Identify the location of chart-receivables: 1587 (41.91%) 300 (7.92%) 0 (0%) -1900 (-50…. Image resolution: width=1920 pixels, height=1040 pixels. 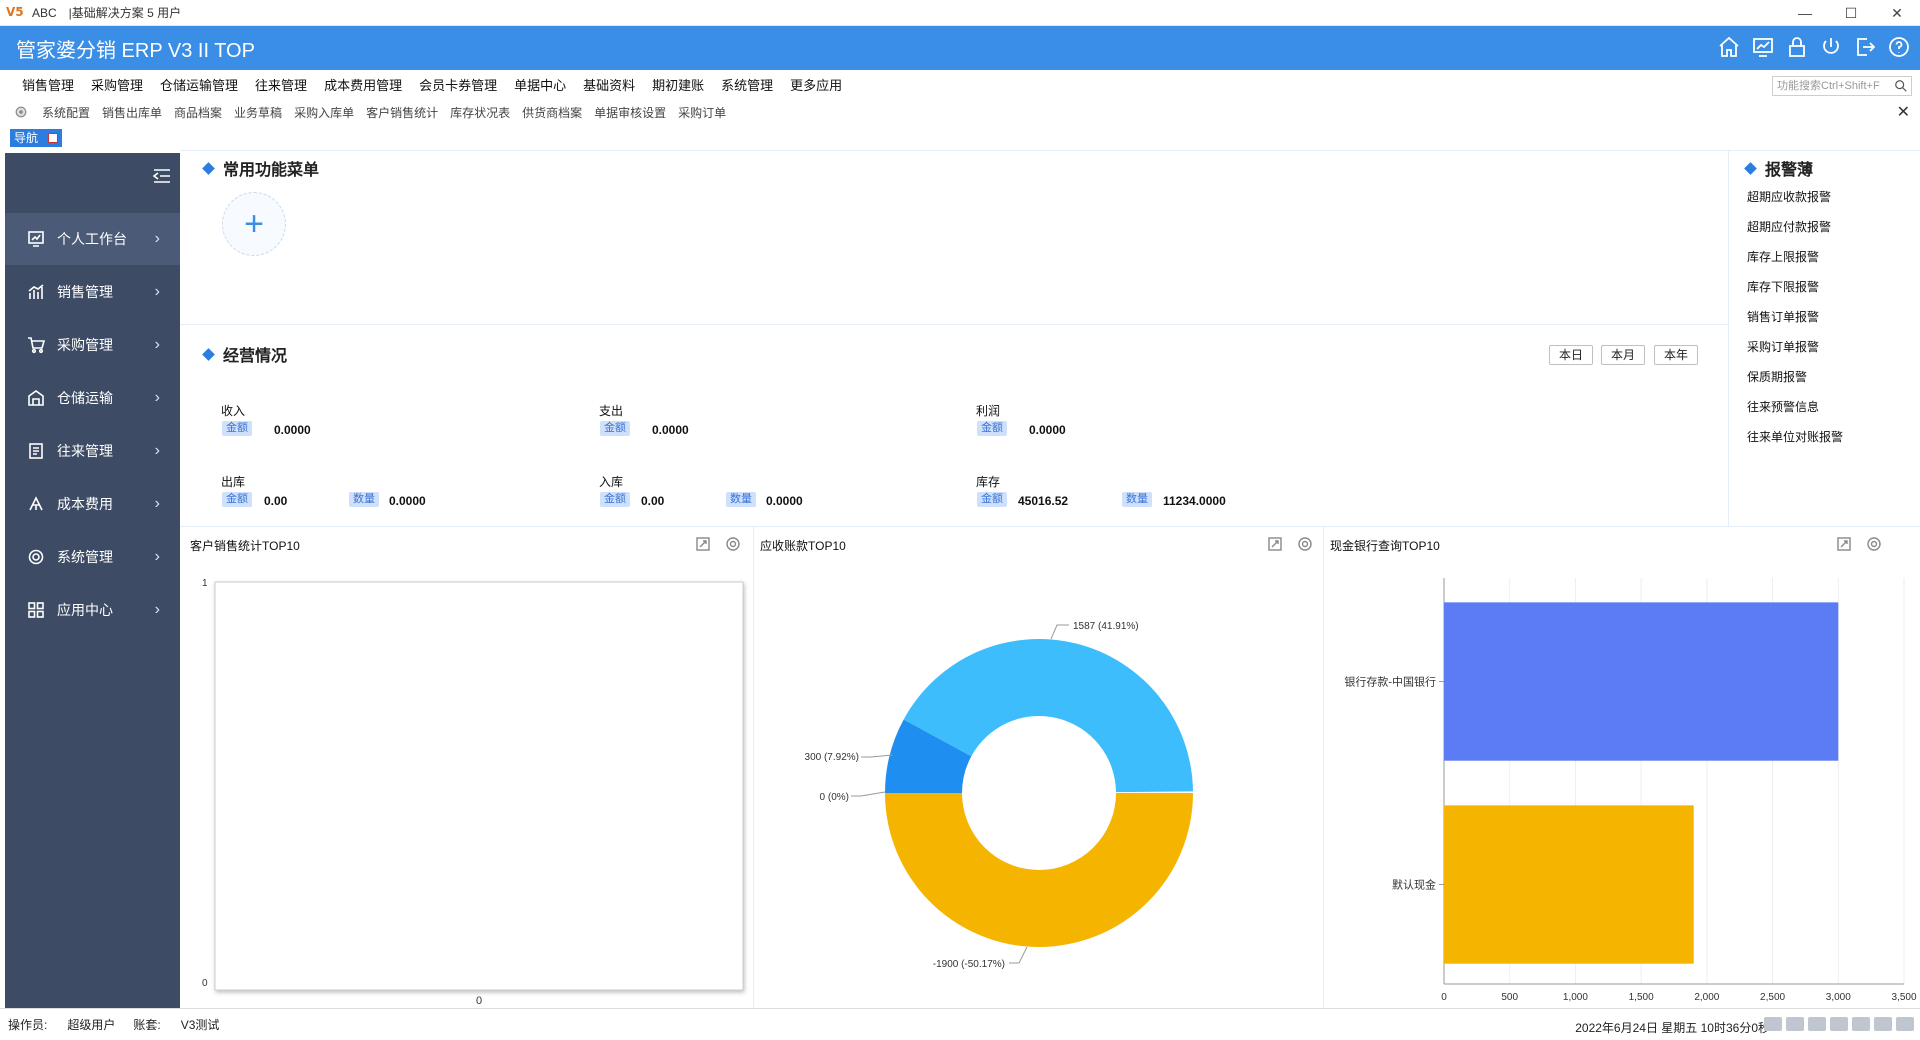
(999, 795).